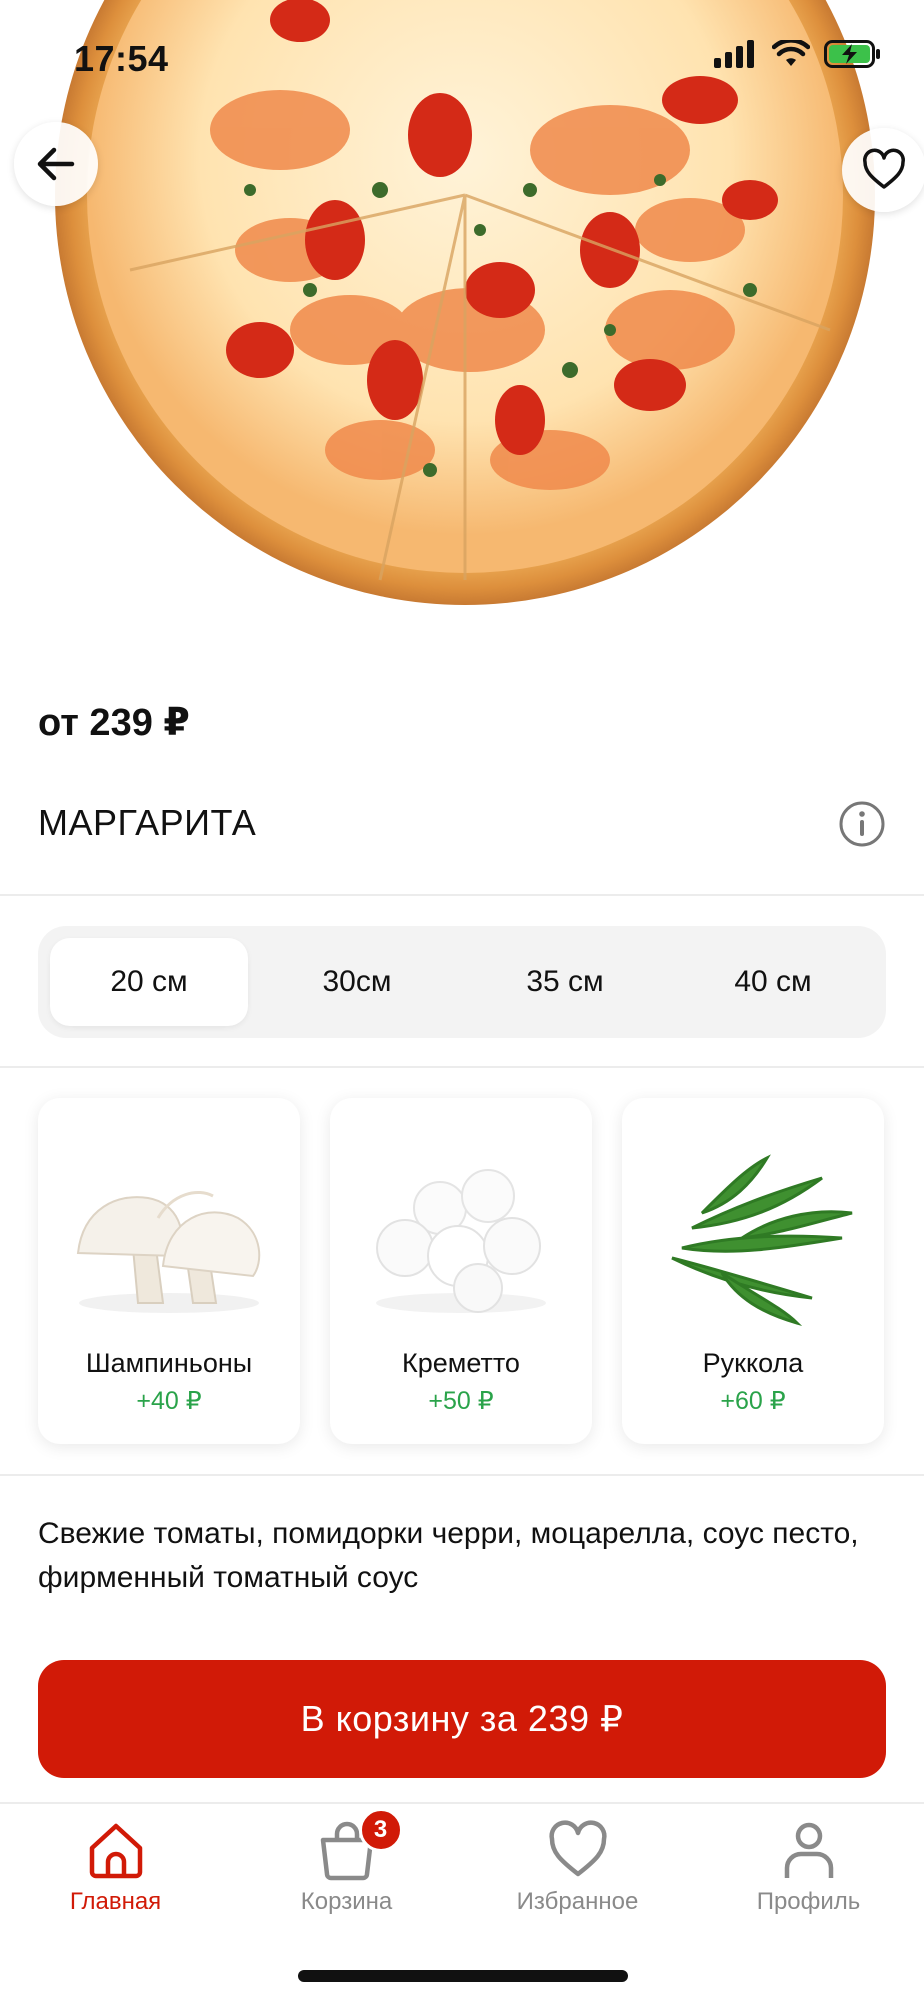 The image size is (924, 2002). What do you see at coordinates (115, 1901) in the screenshot?
I see `tab-label: Главная` at bounding box center [115, 1901].